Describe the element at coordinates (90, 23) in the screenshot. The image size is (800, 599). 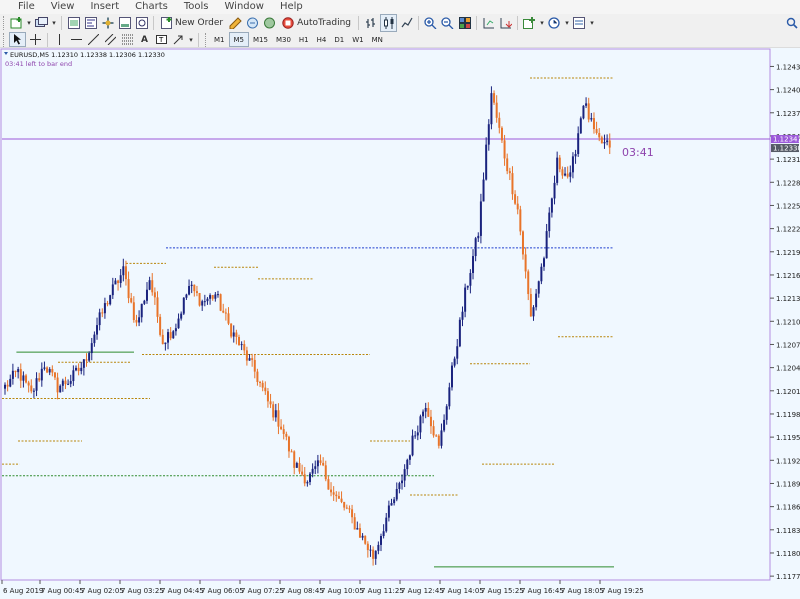
I see `data-window-icon` at that location.